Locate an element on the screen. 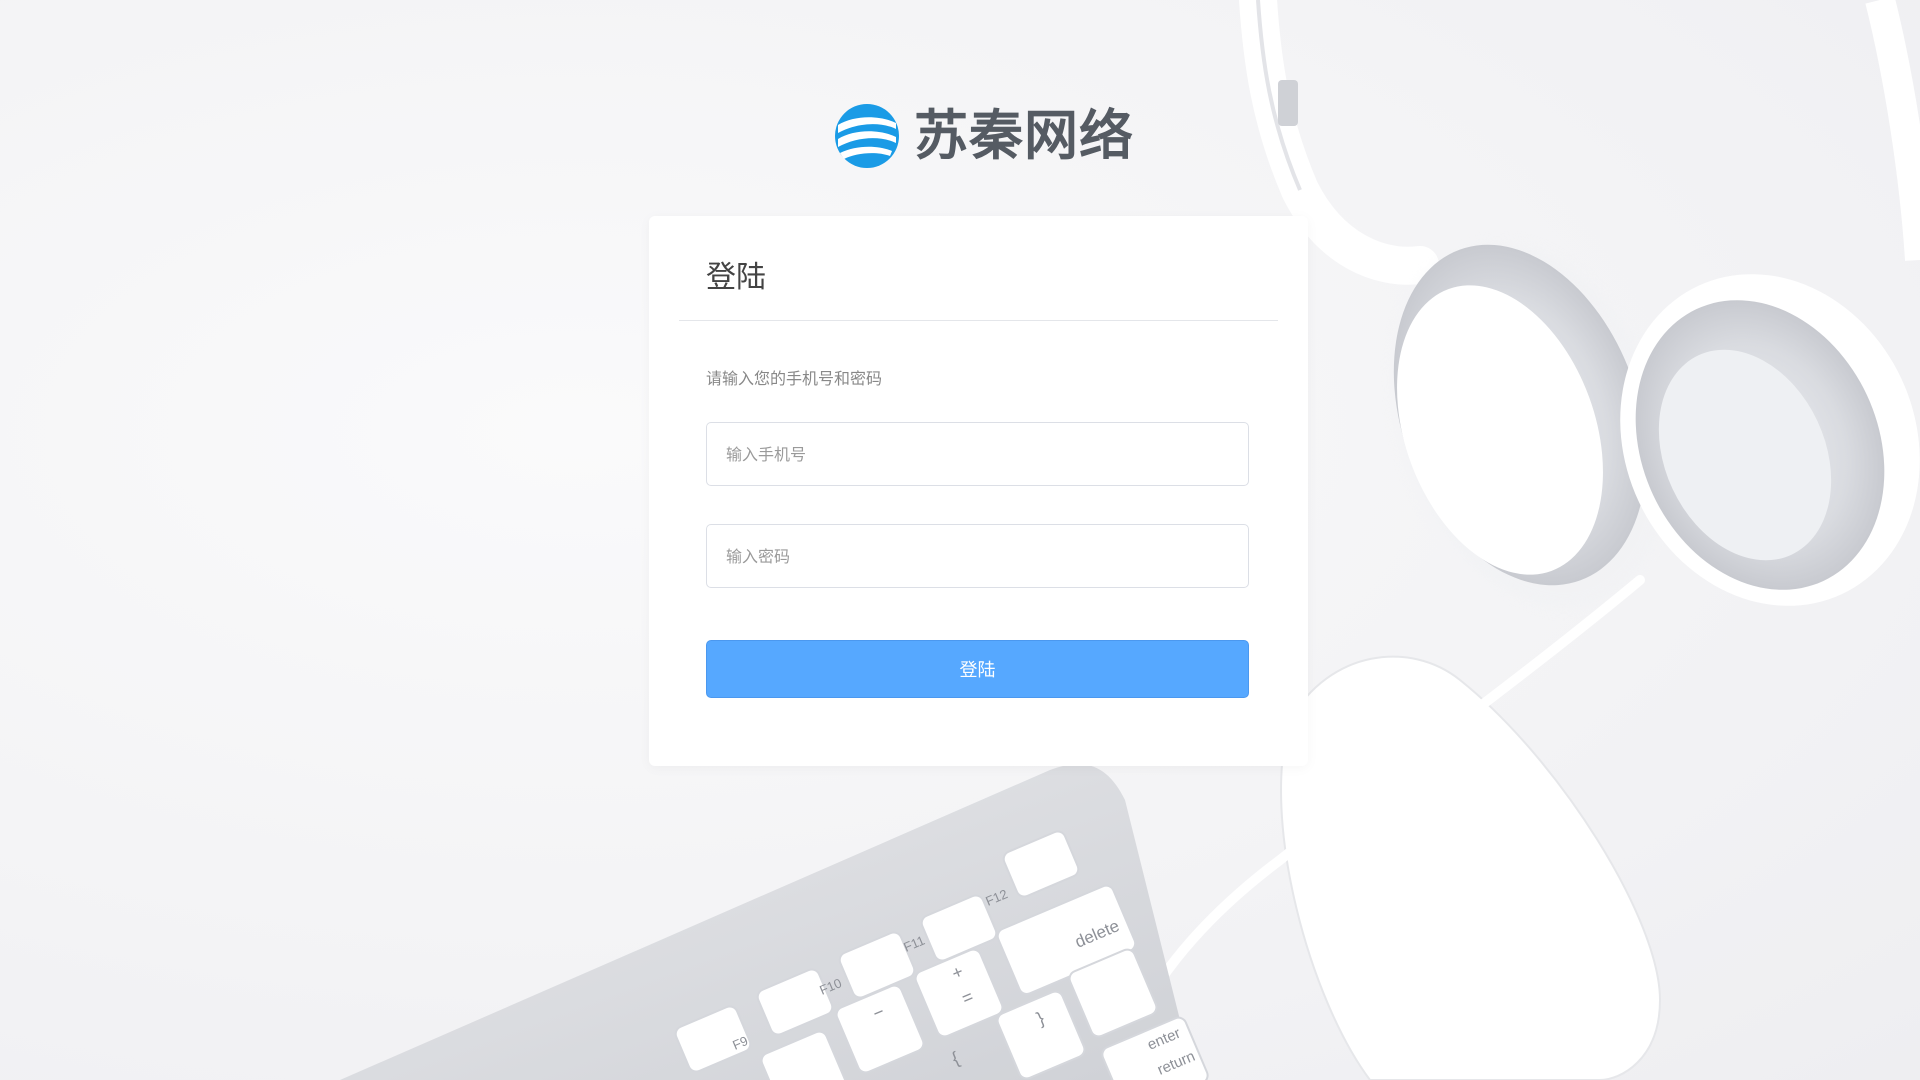  login-title: 登陆 is located at coordinates (736, 277).